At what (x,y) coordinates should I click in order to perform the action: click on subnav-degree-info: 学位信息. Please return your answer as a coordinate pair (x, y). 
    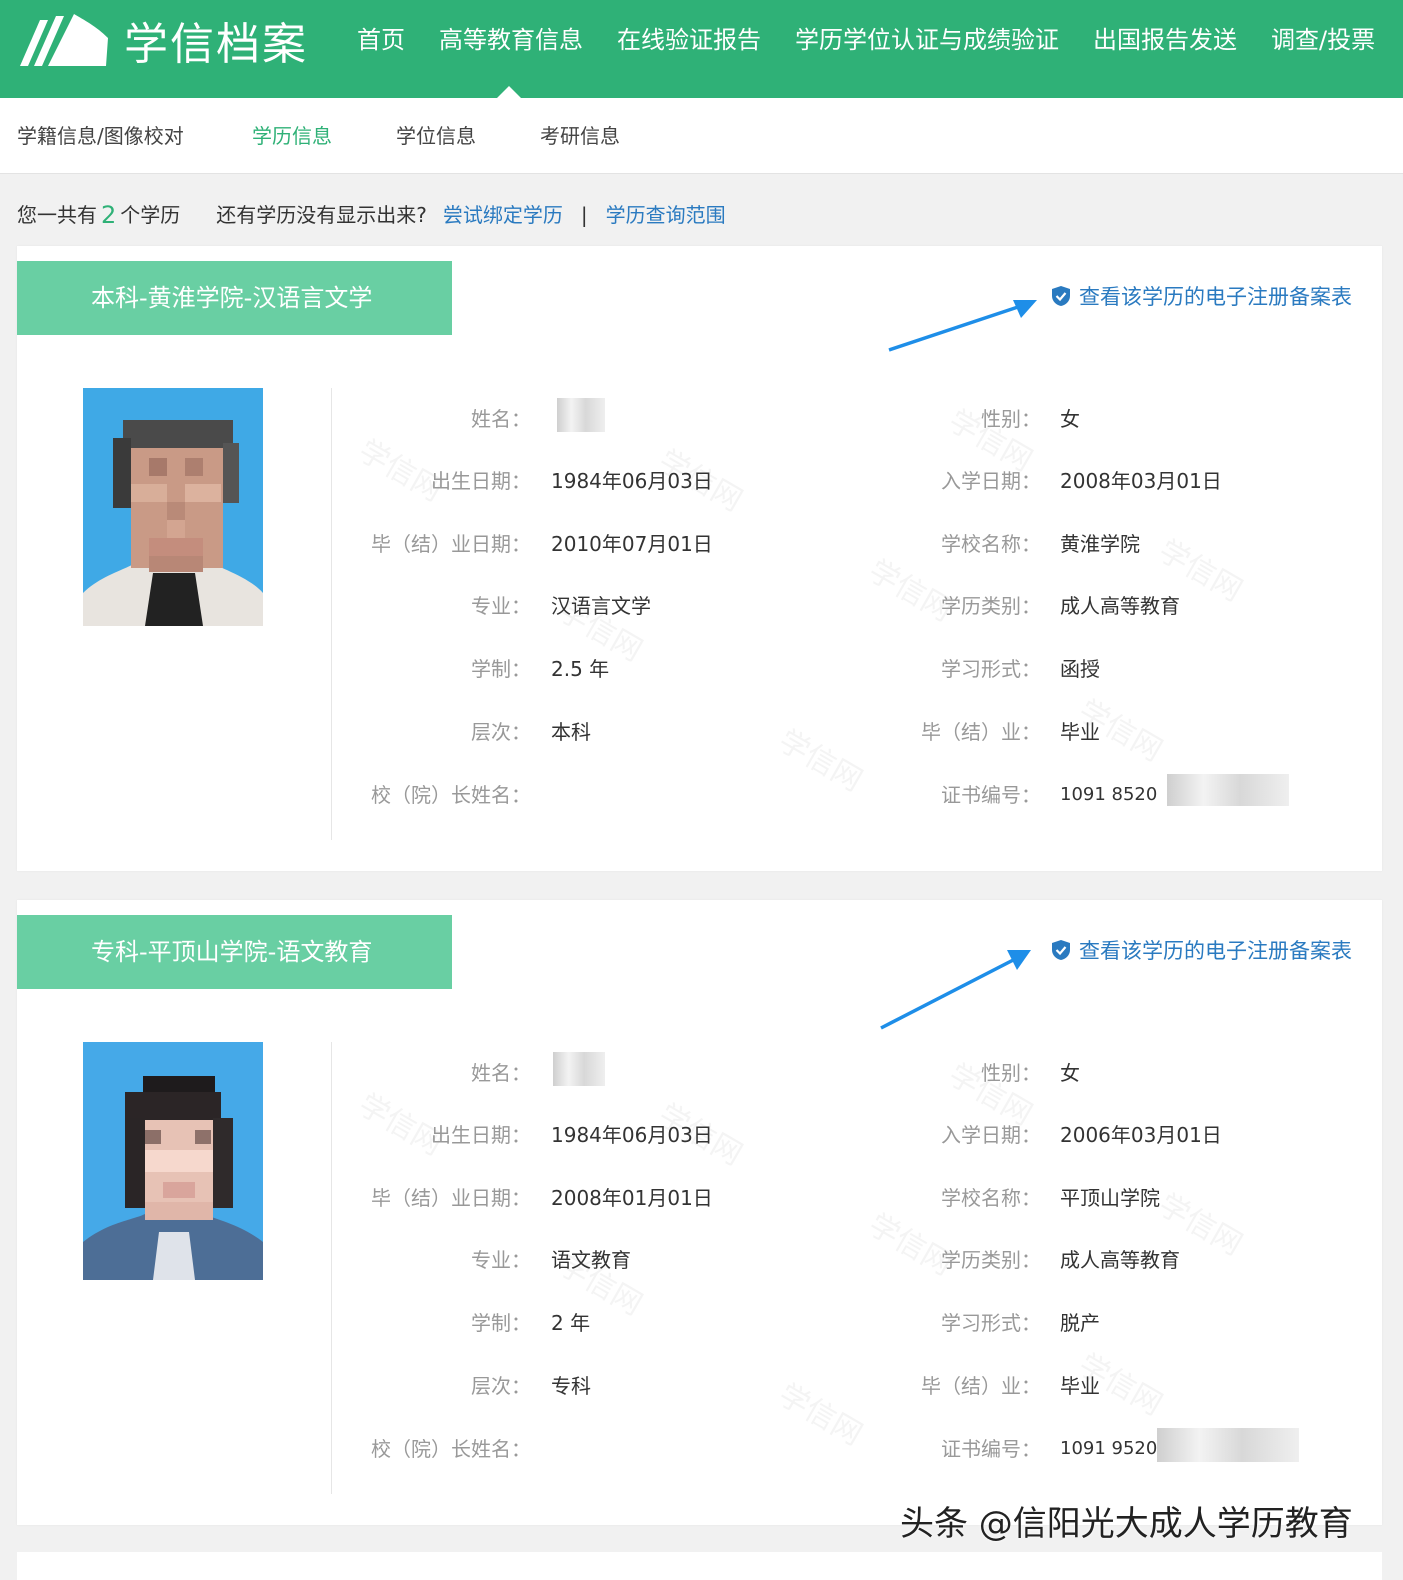
    Looking at the image, I should click on (436, 136).